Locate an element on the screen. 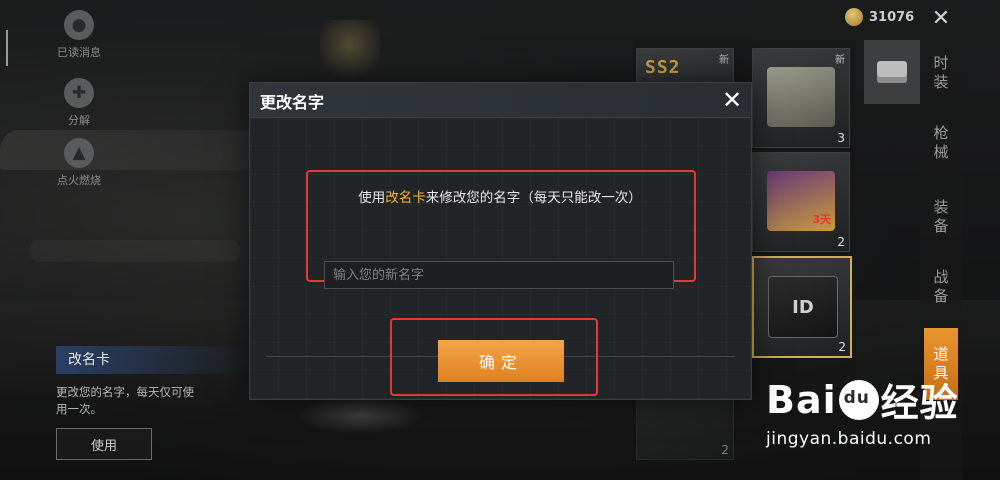  puzzle-icon: ✚ is located at coordinates (79, 93).